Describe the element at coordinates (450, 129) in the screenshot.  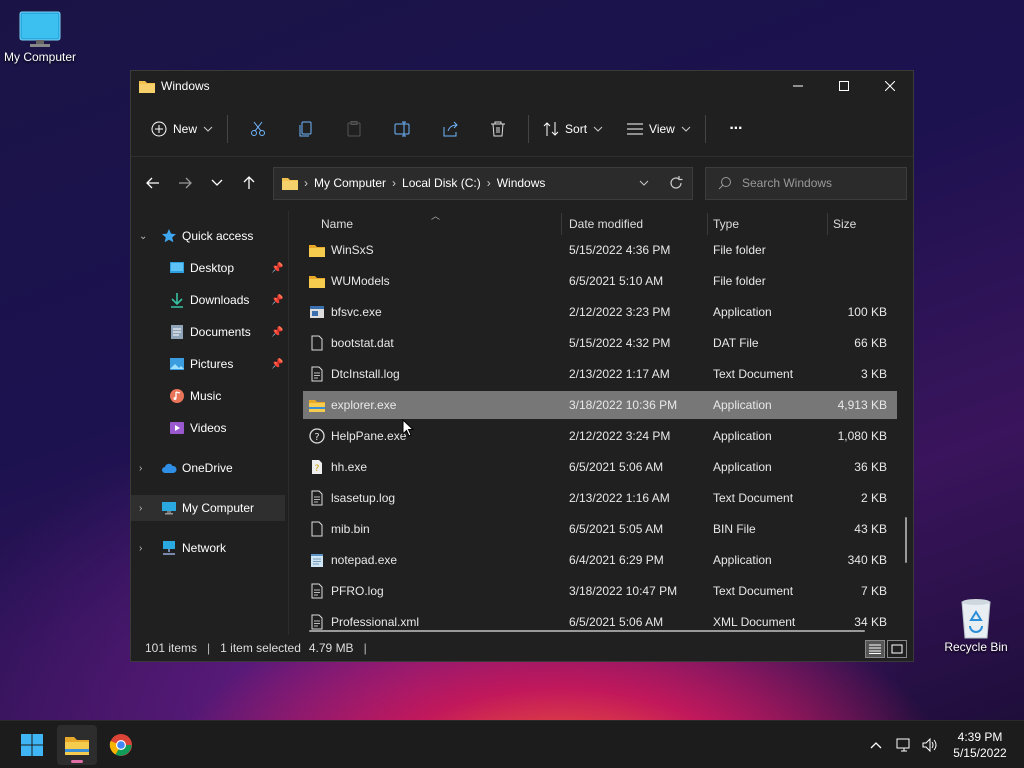
I see `share-button` at that location.